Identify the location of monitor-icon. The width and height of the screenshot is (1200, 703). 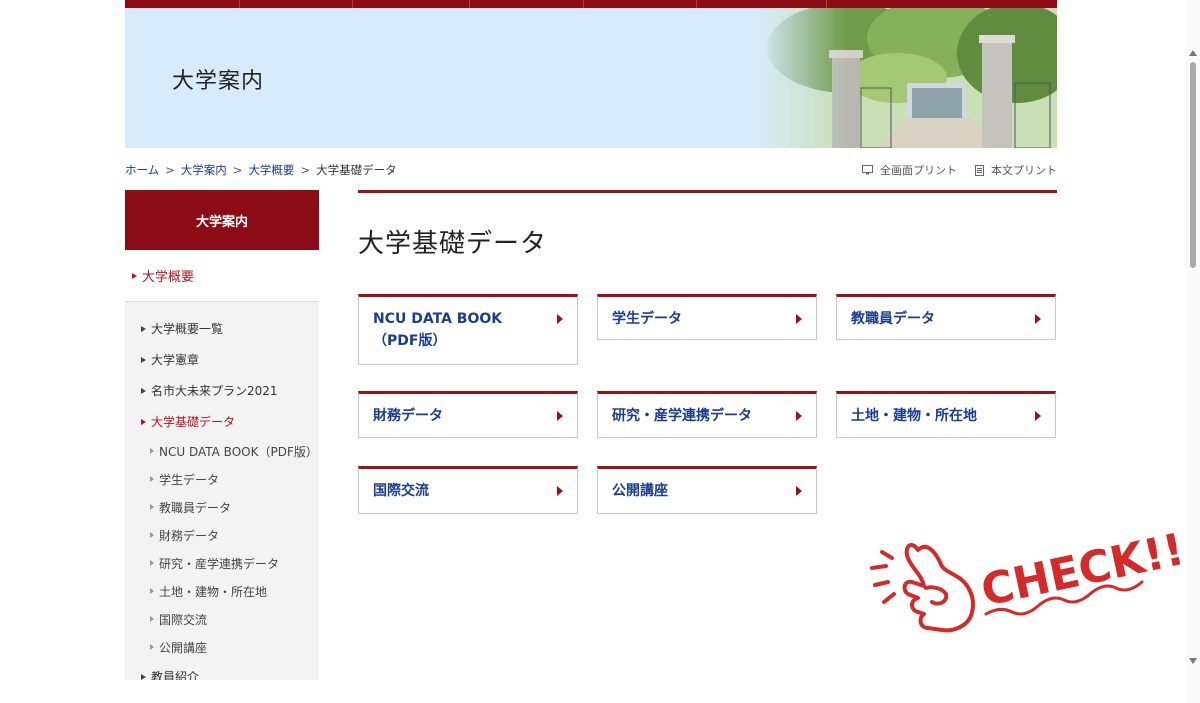
(867, 170).